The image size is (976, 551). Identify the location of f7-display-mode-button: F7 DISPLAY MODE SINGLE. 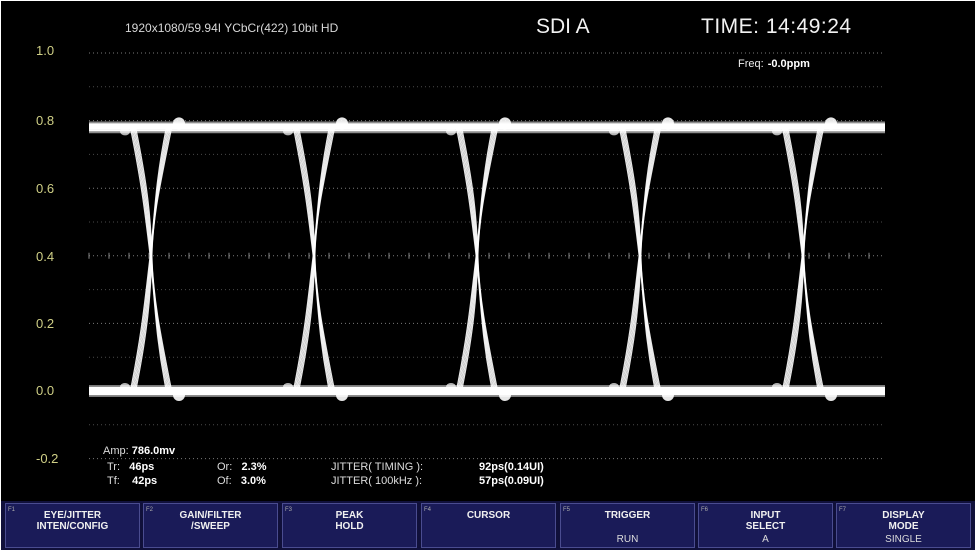
(903, 525).